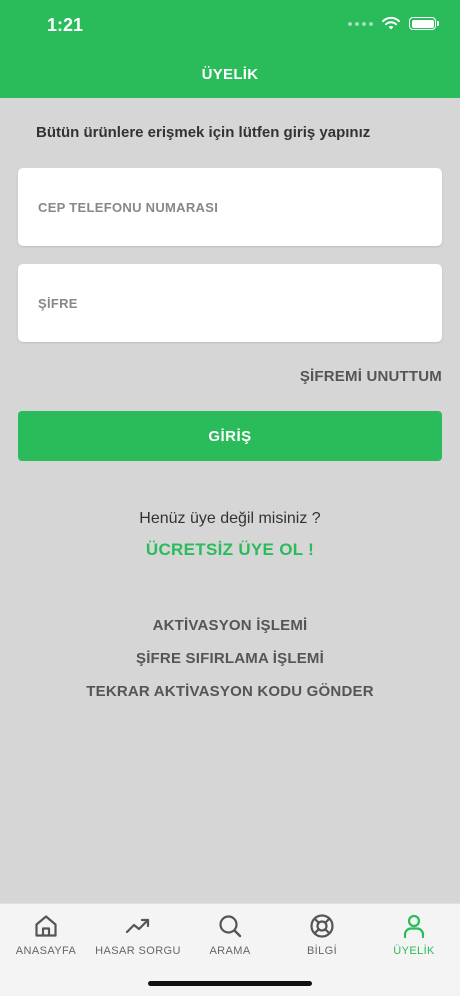  Describe the element at coordinates (360, 23) in the screenshot. I see `signal-icon` at that location.